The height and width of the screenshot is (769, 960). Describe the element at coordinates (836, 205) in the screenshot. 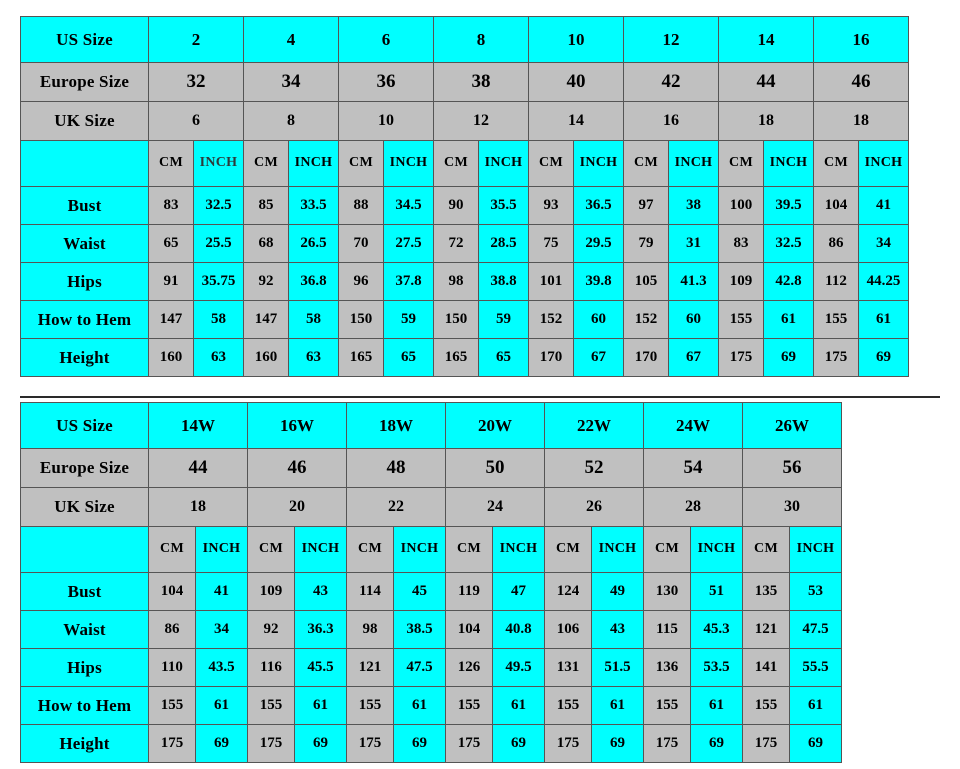

I see `cell-bust-cm-7: 104` at that location.